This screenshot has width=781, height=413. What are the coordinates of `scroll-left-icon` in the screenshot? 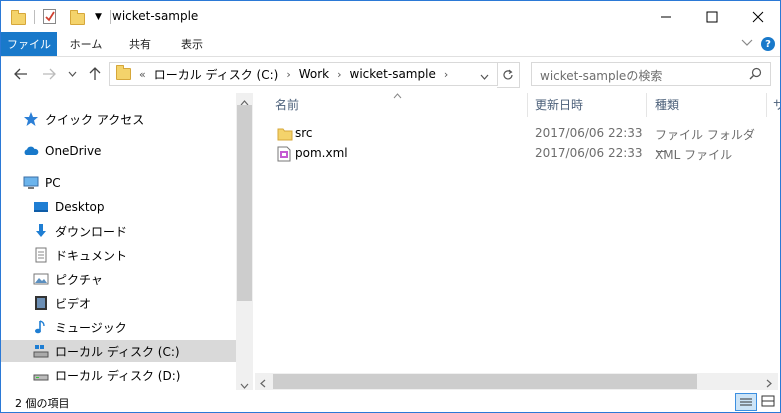 It's located at (263, 384).